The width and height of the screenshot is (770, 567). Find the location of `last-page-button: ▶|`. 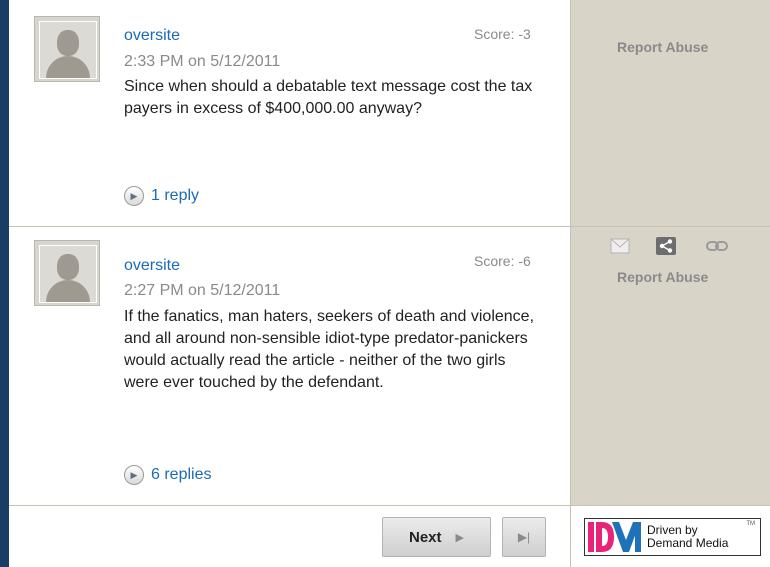

last-page-button: ▶| is located at coordinates (524, 537).